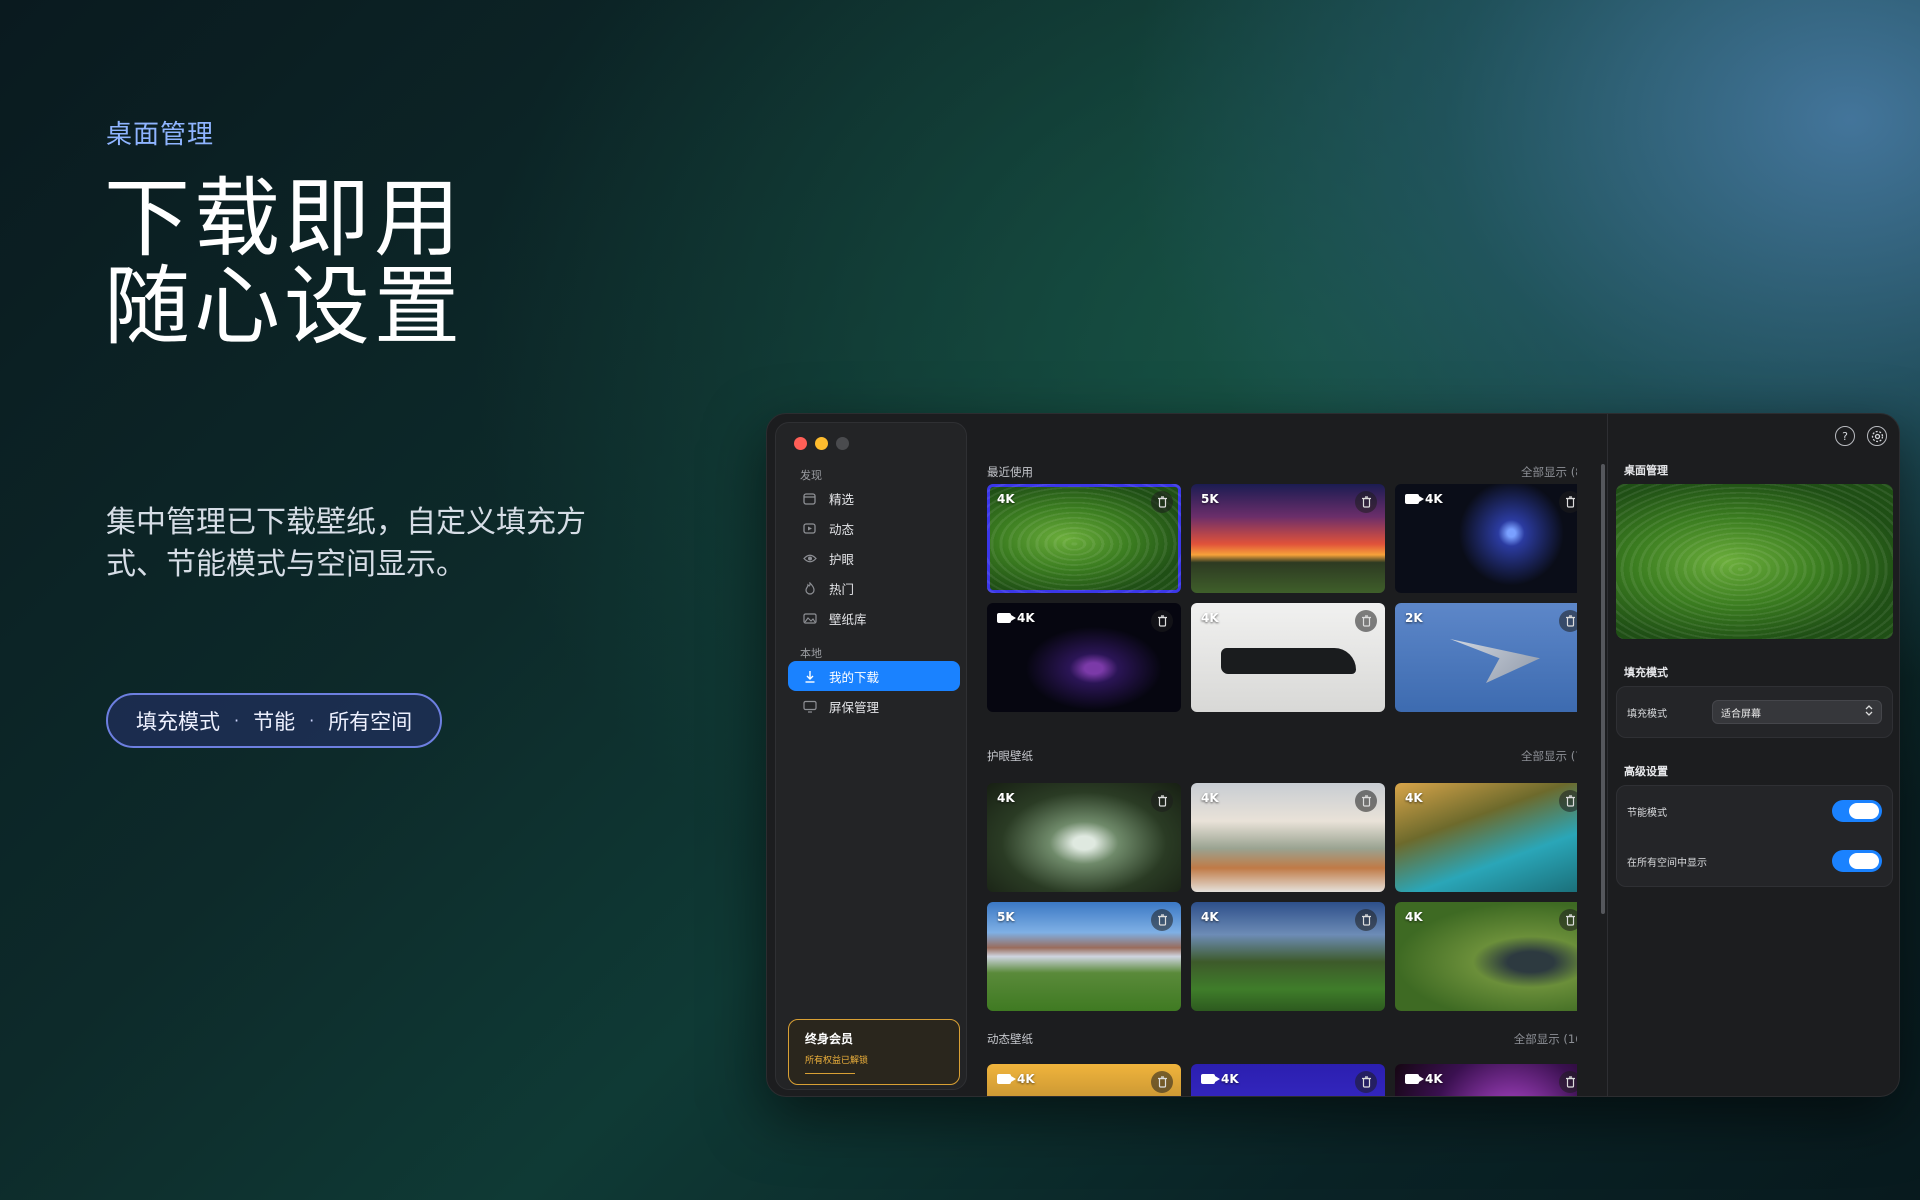 This screenshot has height=1200, width=1920. I want to click on fill-mode-select: 适合屏幕, so click(1797, 712).